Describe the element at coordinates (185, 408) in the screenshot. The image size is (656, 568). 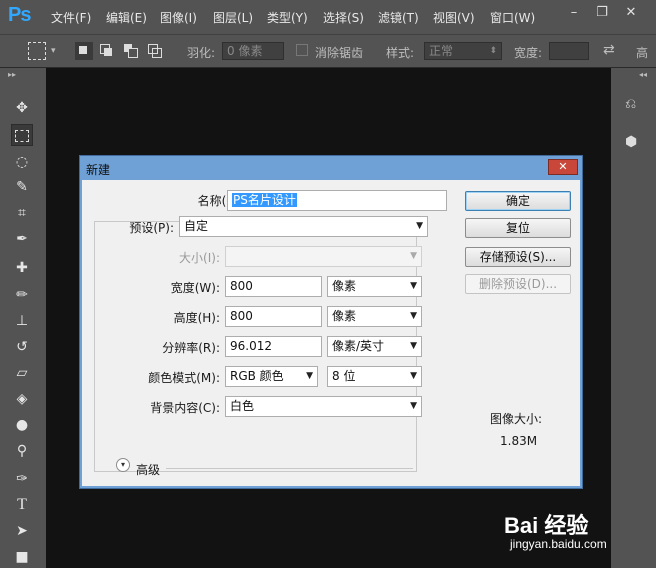
I see `background-contents-label: 背景内容(C):` at that location.